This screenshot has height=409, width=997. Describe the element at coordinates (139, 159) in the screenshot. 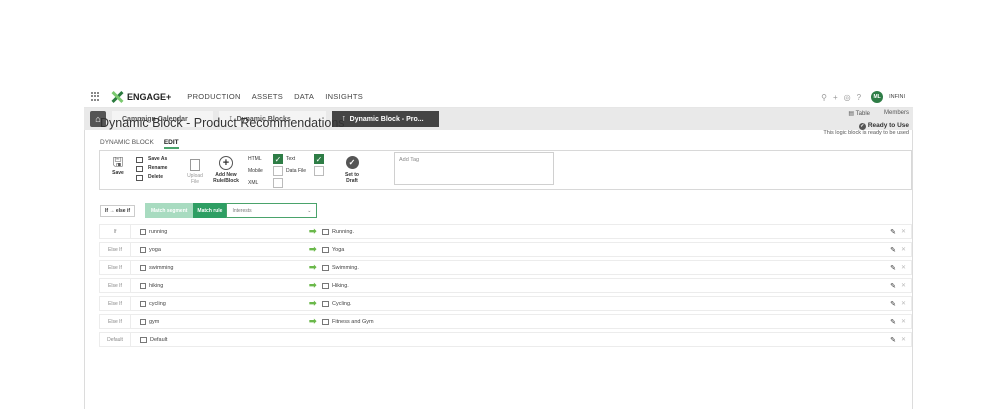

I see `save-as-icon` at that location.